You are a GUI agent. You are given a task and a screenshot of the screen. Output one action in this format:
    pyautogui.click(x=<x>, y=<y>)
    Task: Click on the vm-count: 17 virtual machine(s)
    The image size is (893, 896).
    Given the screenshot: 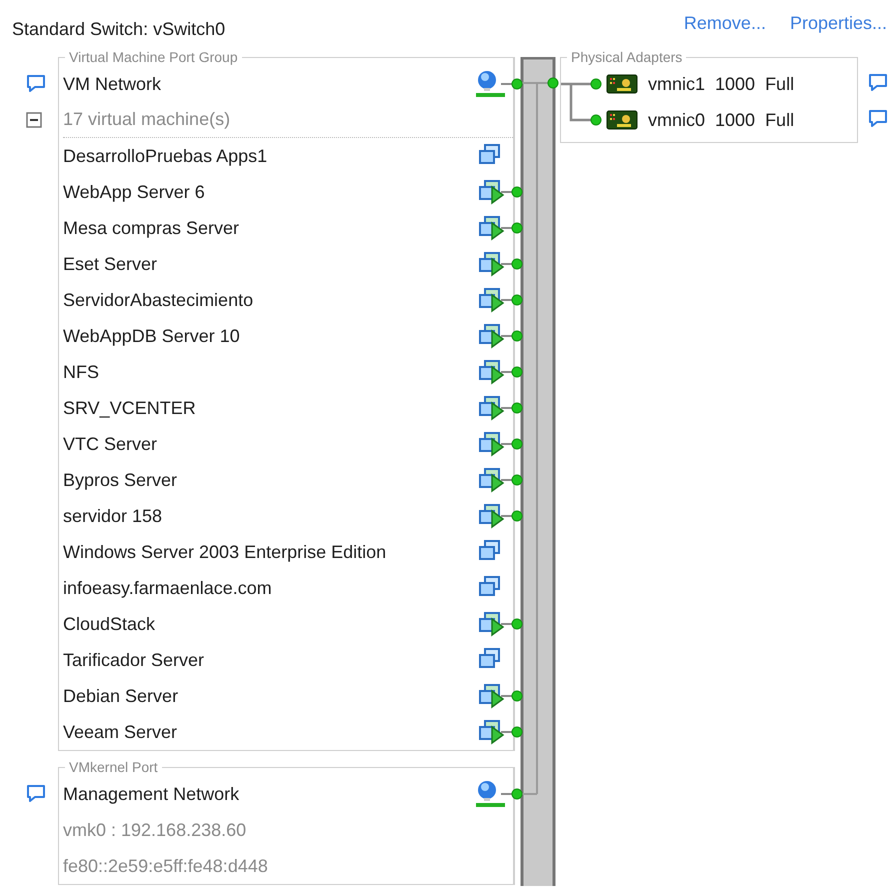 What is the action you would take?
    pyautogui.click(x=147, y=119)
    